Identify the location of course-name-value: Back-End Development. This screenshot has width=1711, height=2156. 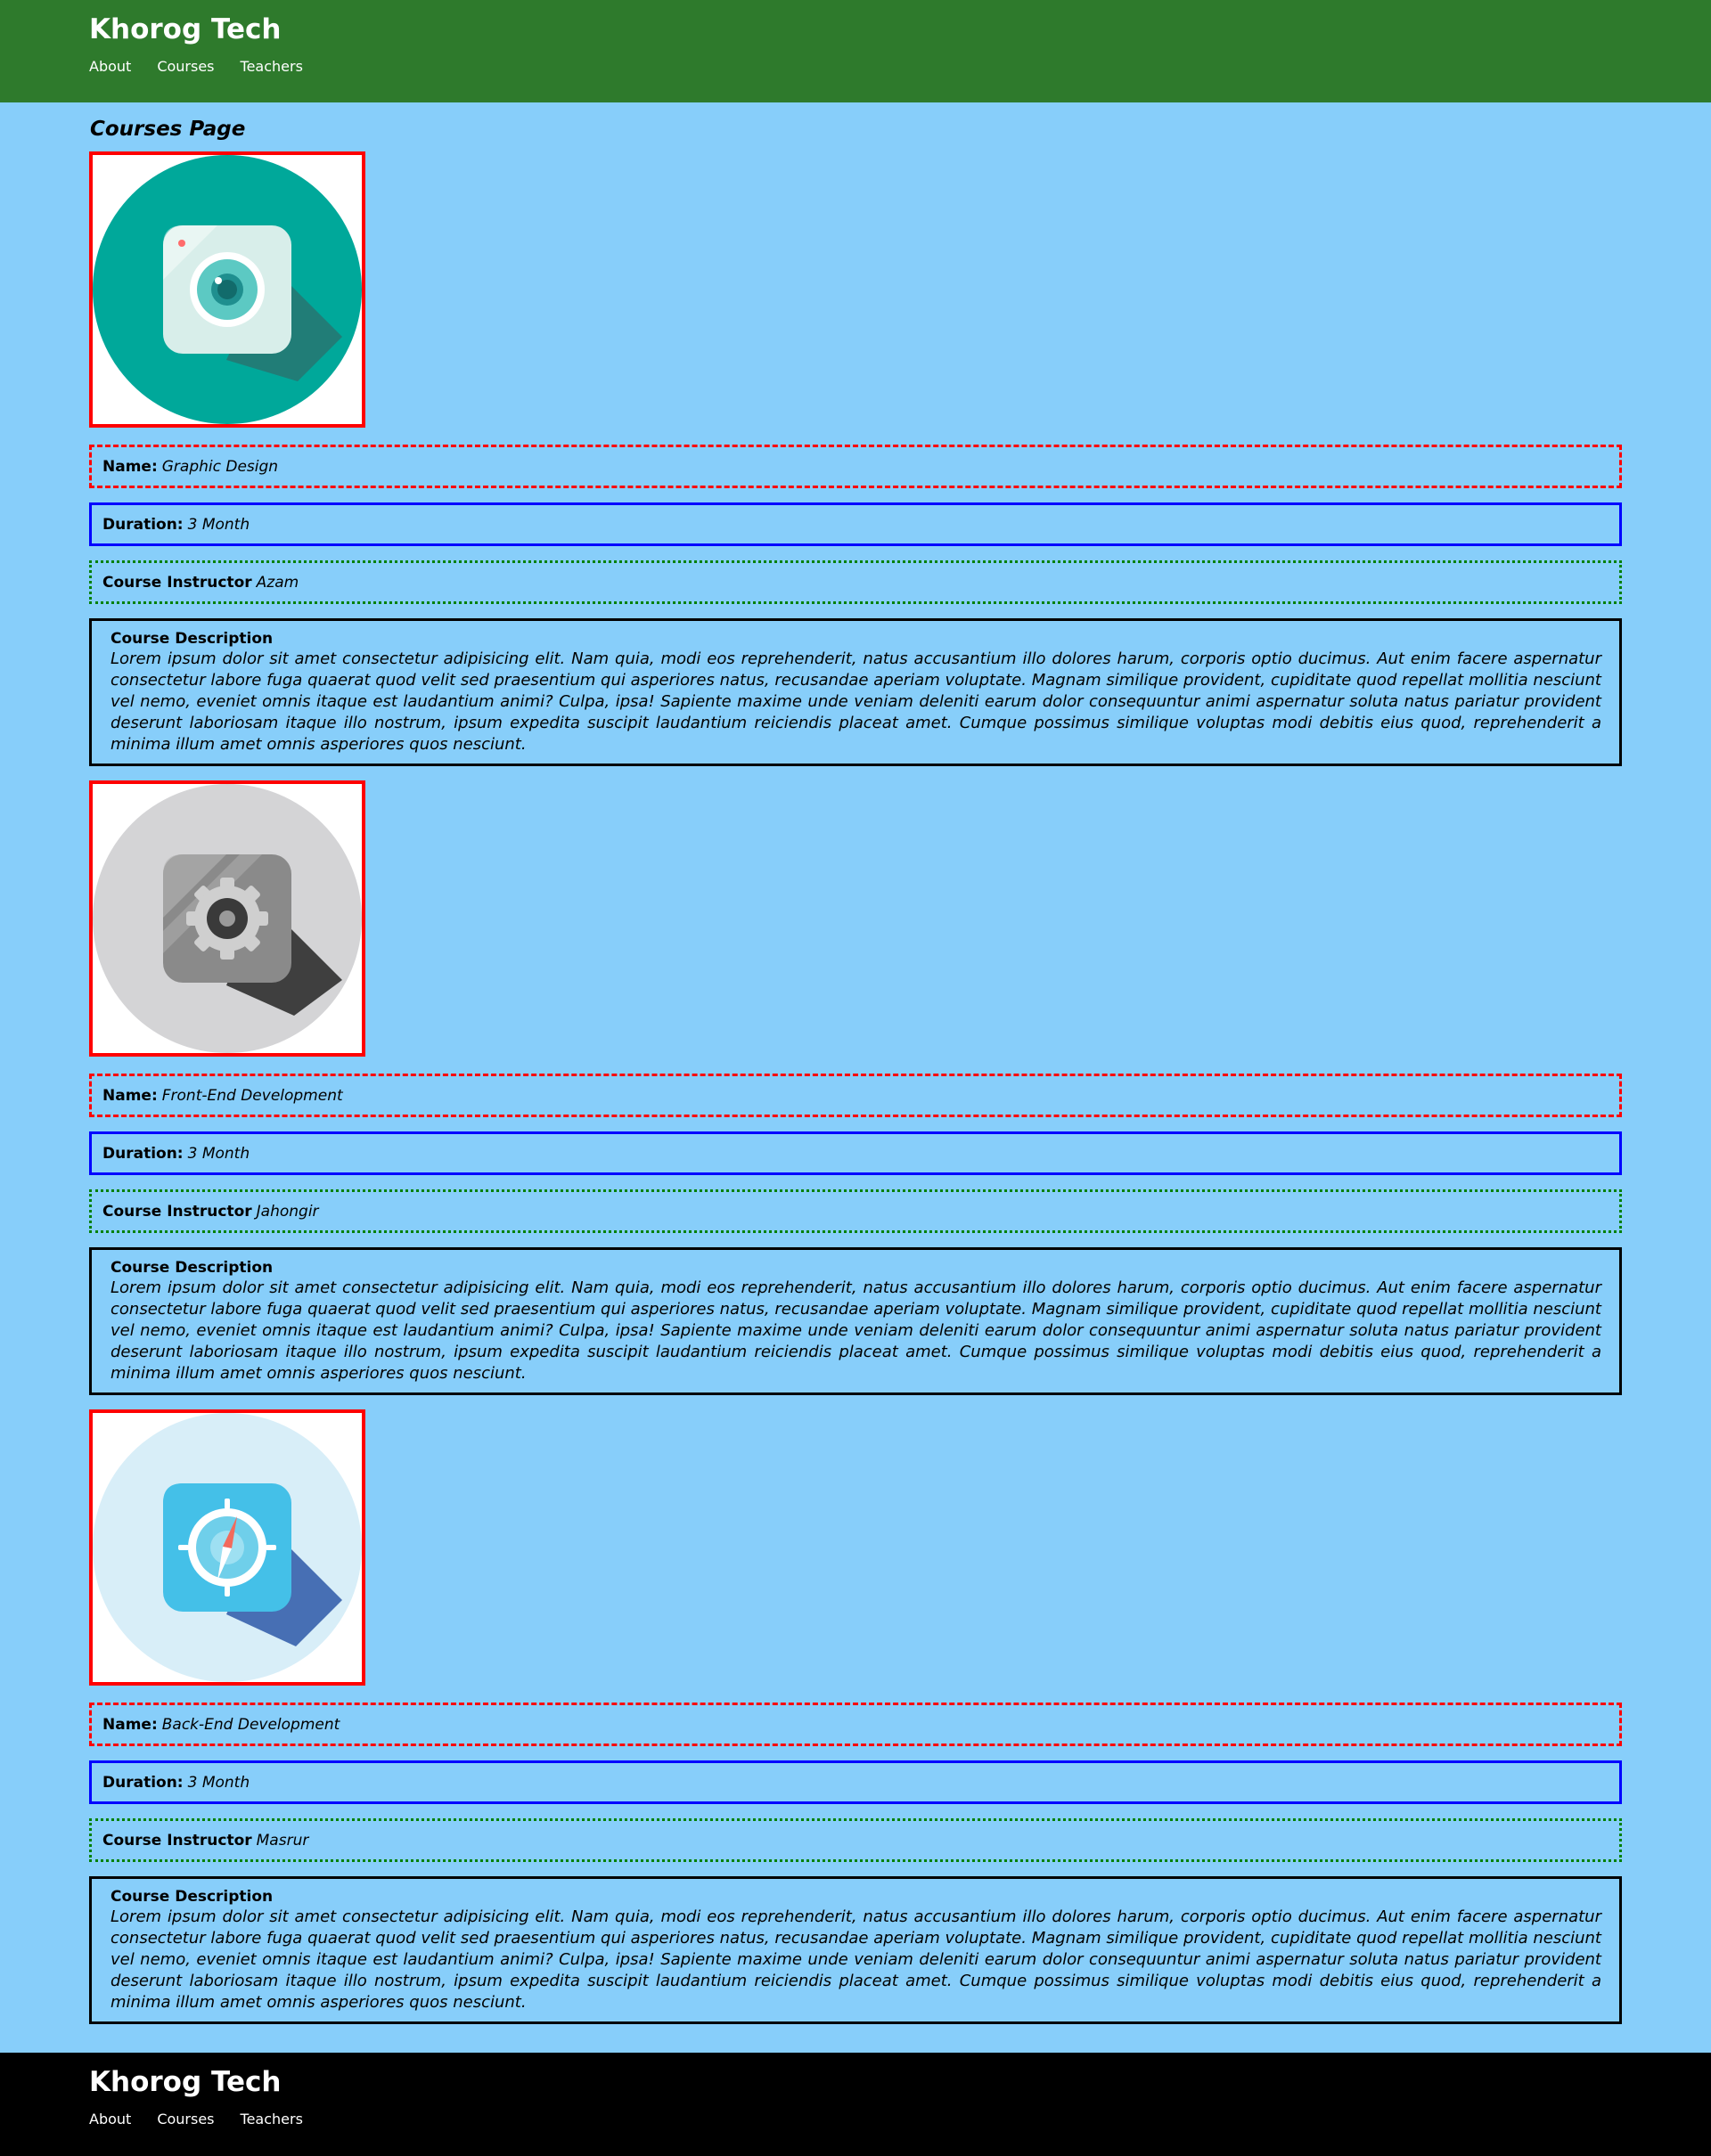
(250, 1724).